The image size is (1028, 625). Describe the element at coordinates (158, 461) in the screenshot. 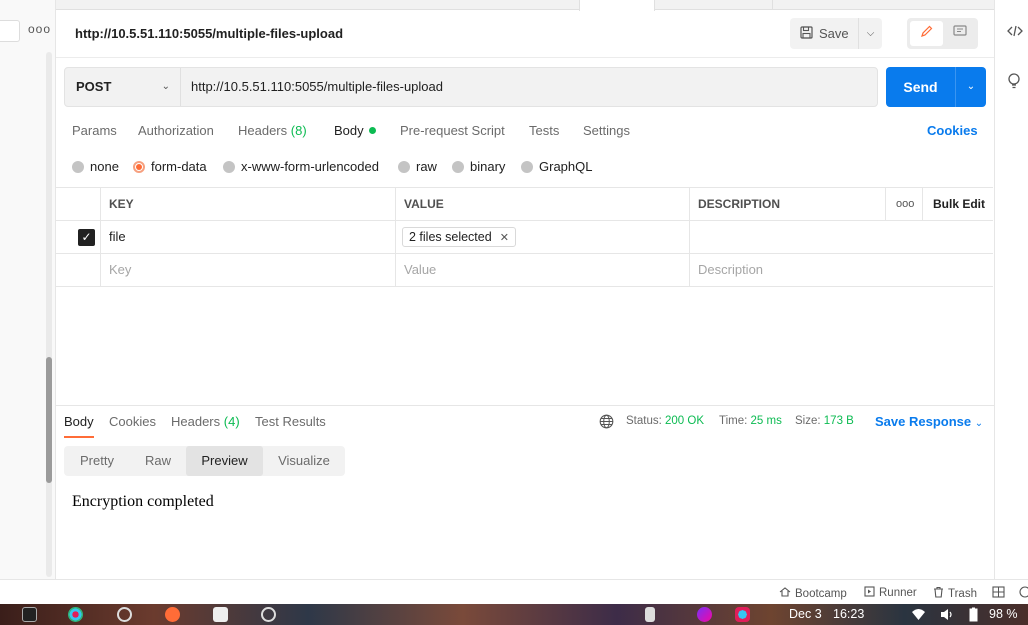

I see `view-raw: Raw` at that location.